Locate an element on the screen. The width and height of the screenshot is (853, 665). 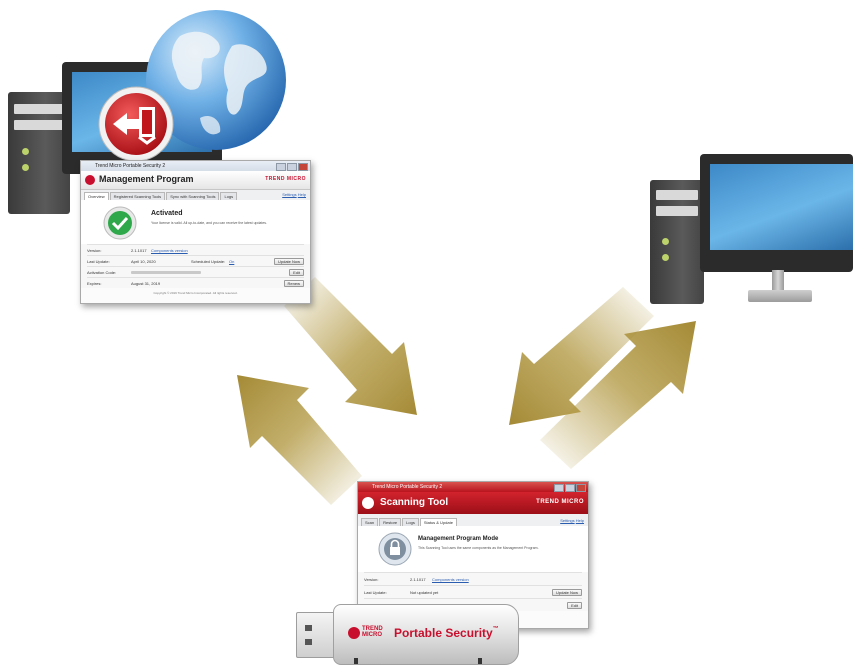
tab-restore: Restore is located at coordinates (390, 522).